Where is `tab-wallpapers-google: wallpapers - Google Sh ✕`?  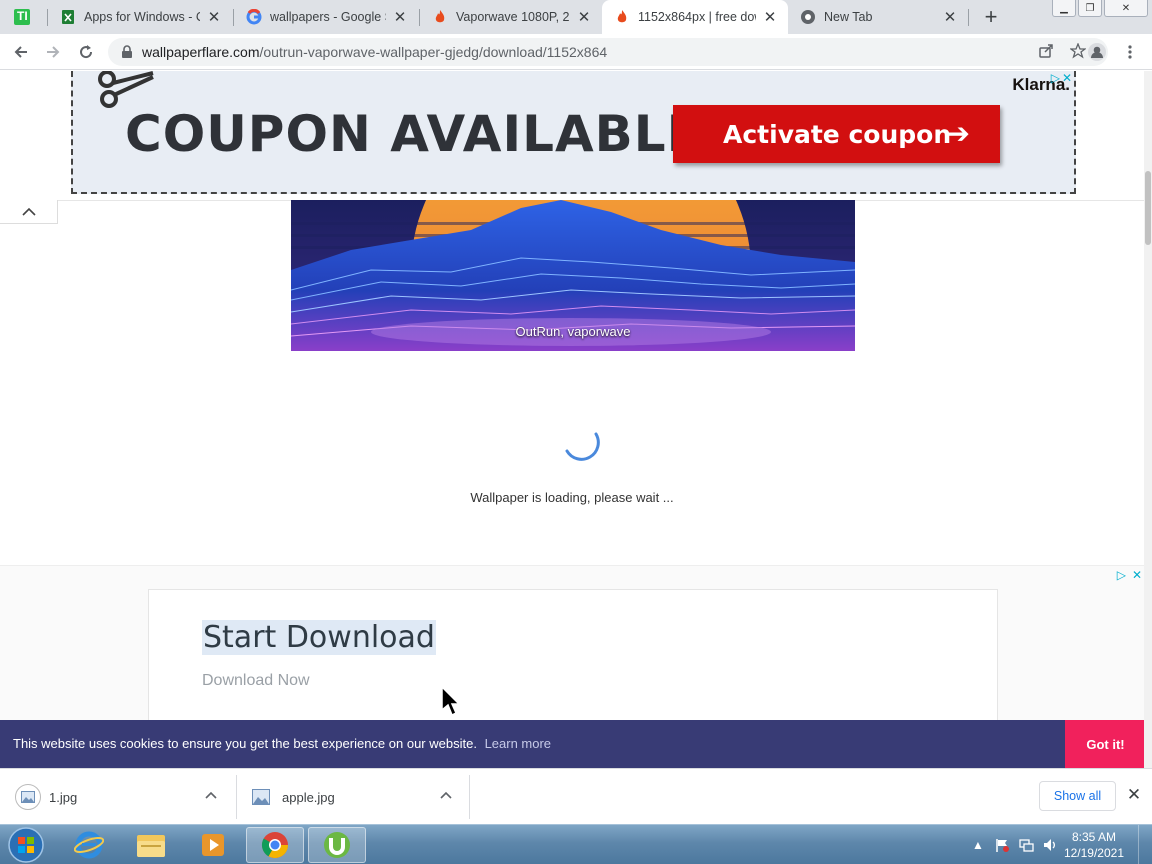 tab-wallpapers-google: wallpapers - Google Sh ✕ is located at coordinates (326, 17).